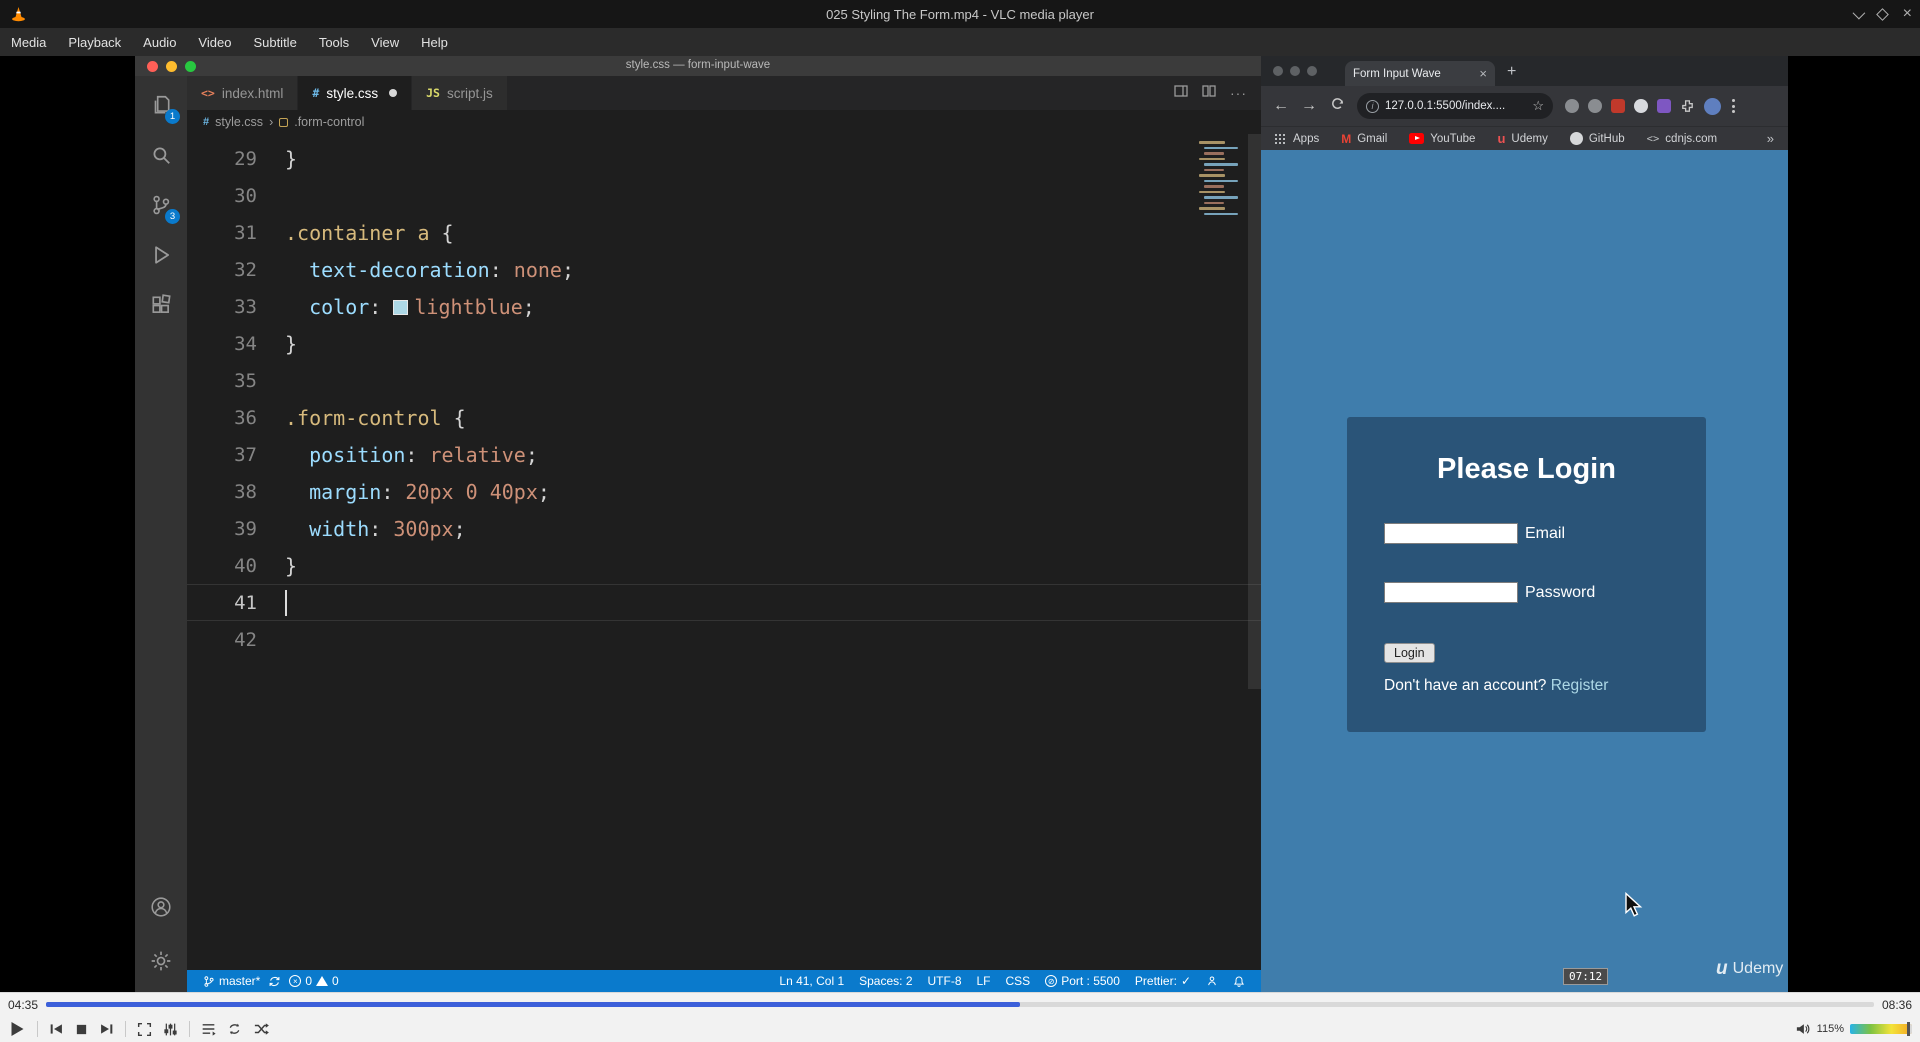  I want to click on seek-bar, so click(960, 1004).